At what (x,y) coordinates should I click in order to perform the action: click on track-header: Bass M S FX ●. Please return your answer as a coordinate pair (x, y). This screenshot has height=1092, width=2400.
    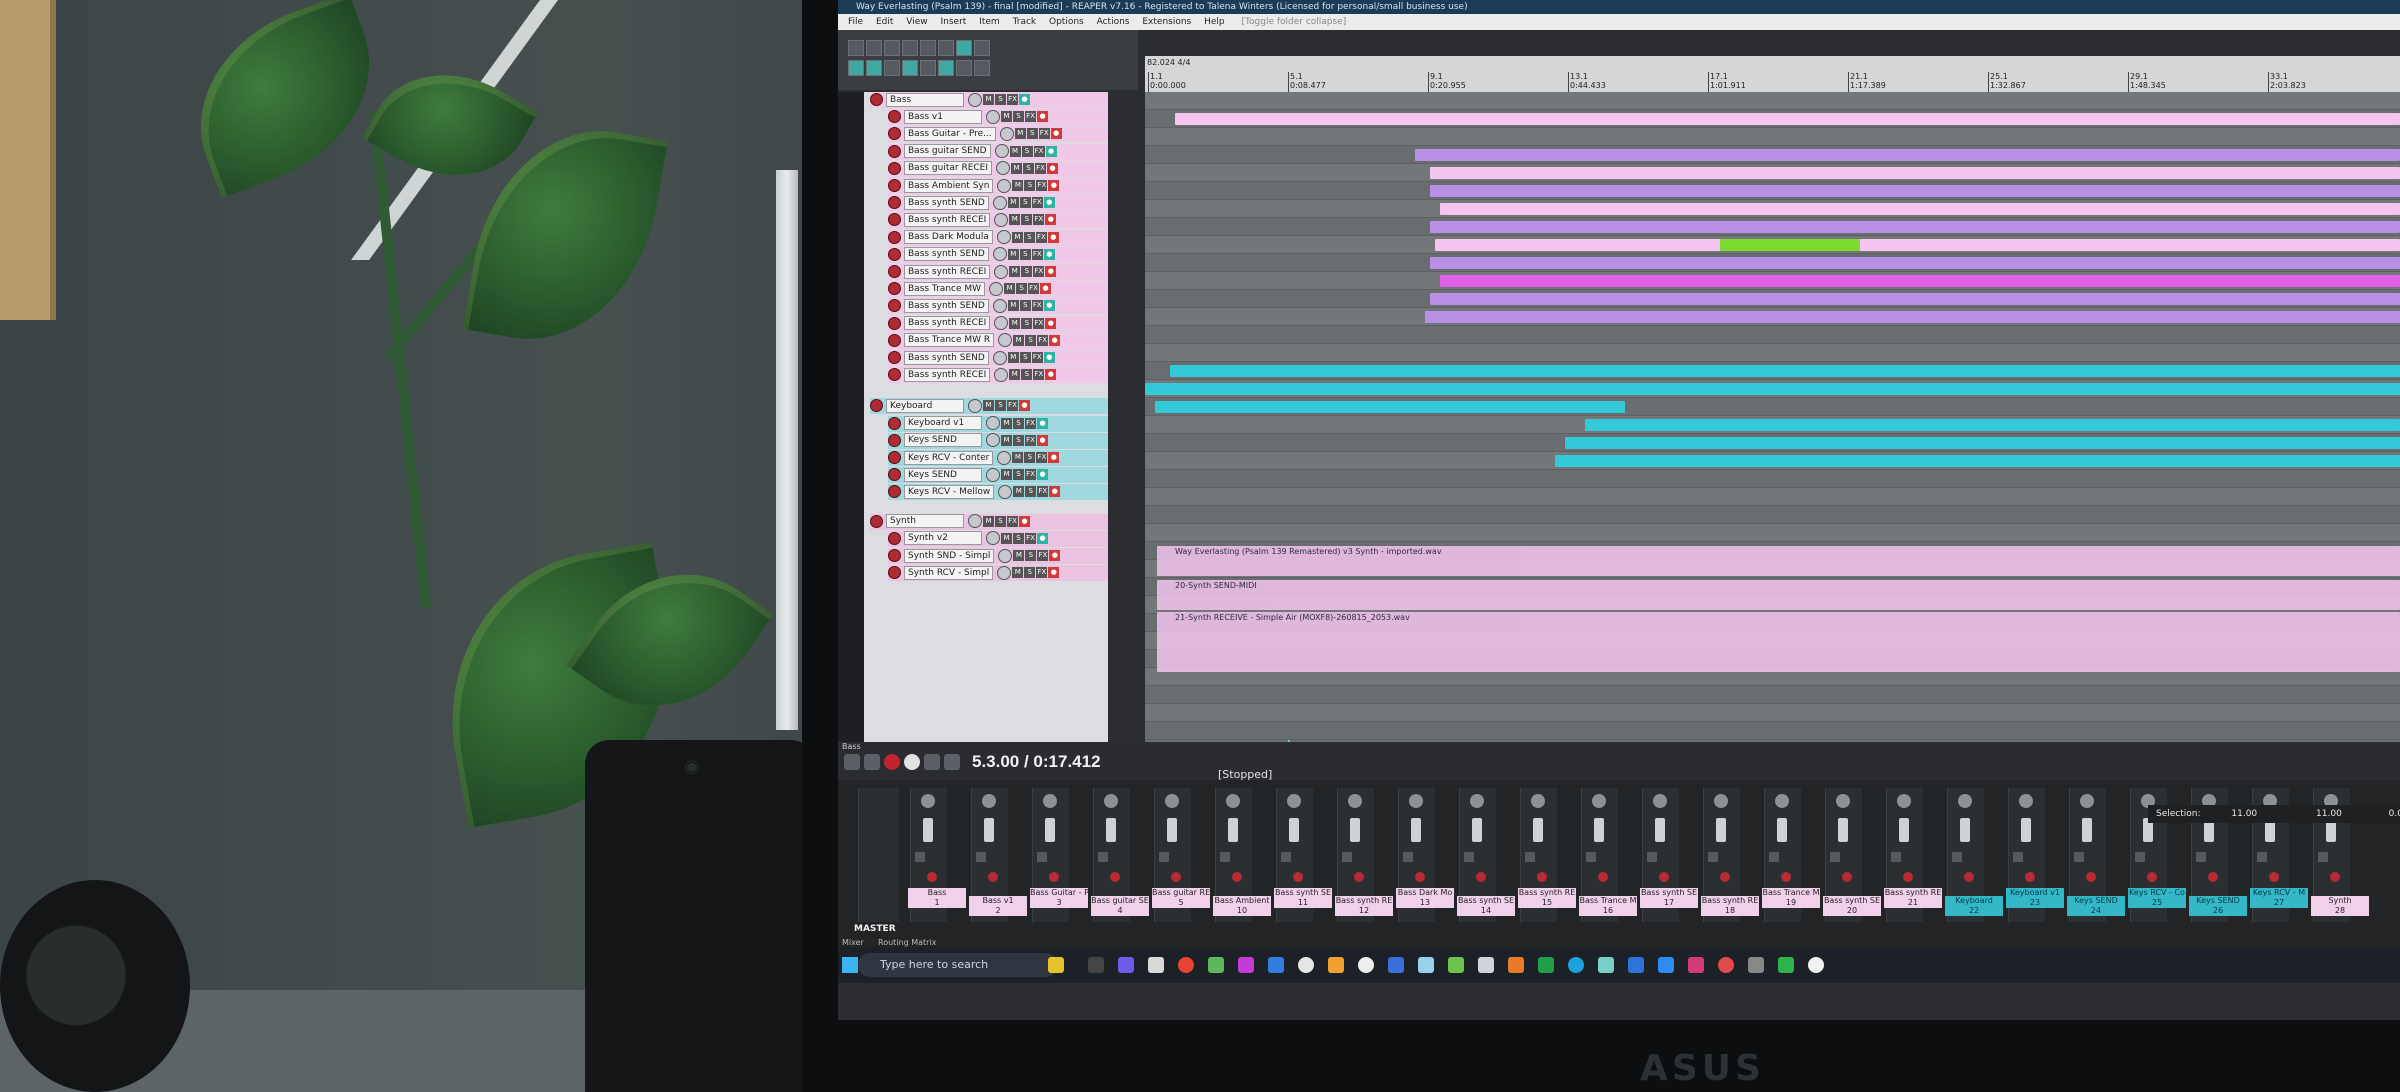
    Looking at the image, I should click on (989, 100).